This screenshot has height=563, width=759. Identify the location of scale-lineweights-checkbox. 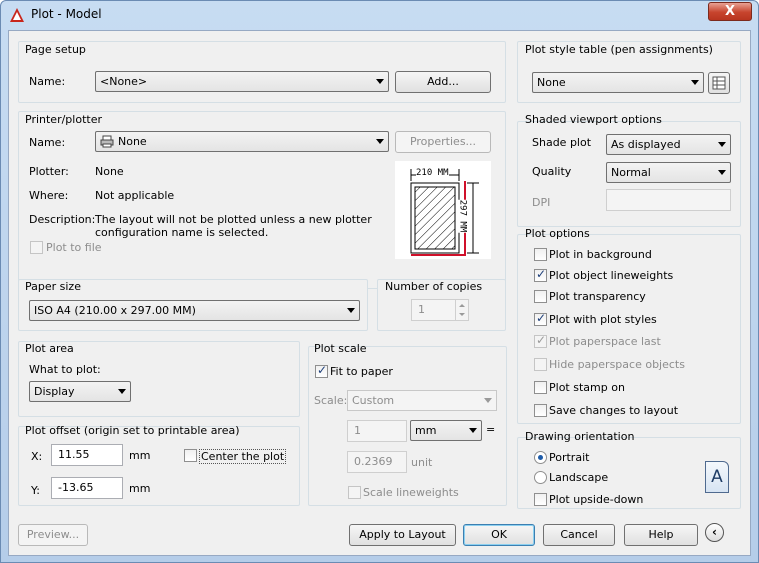
(354, 492).